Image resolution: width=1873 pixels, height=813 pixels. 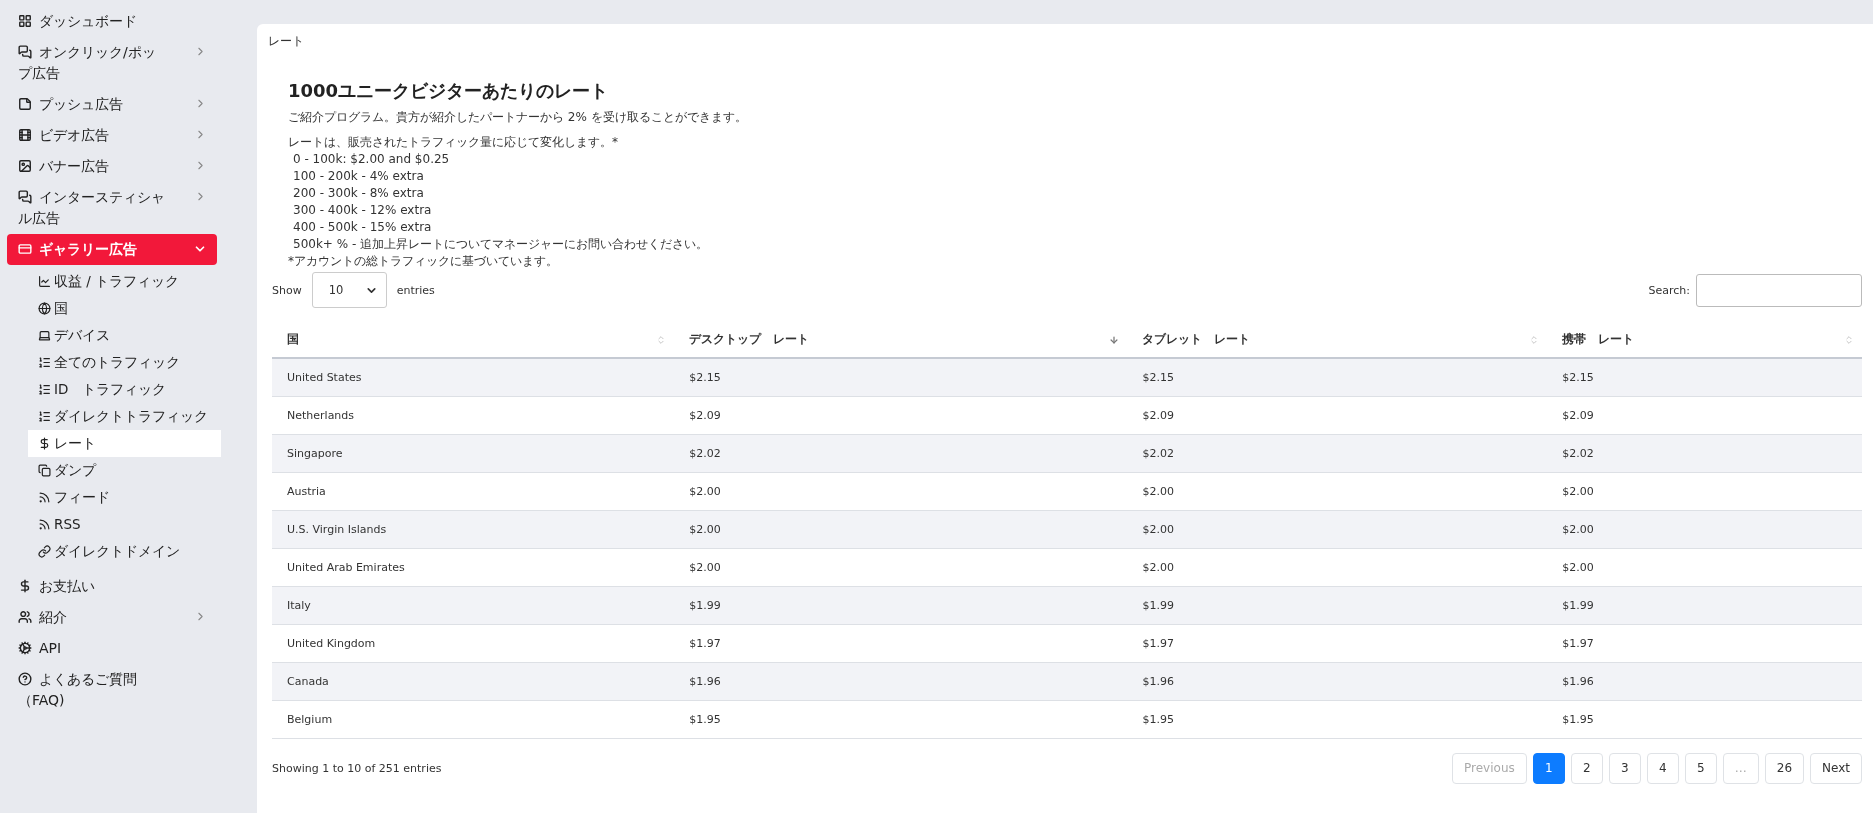 I want to click on sidebar-item: お支払い, so click(x=112, y=586).